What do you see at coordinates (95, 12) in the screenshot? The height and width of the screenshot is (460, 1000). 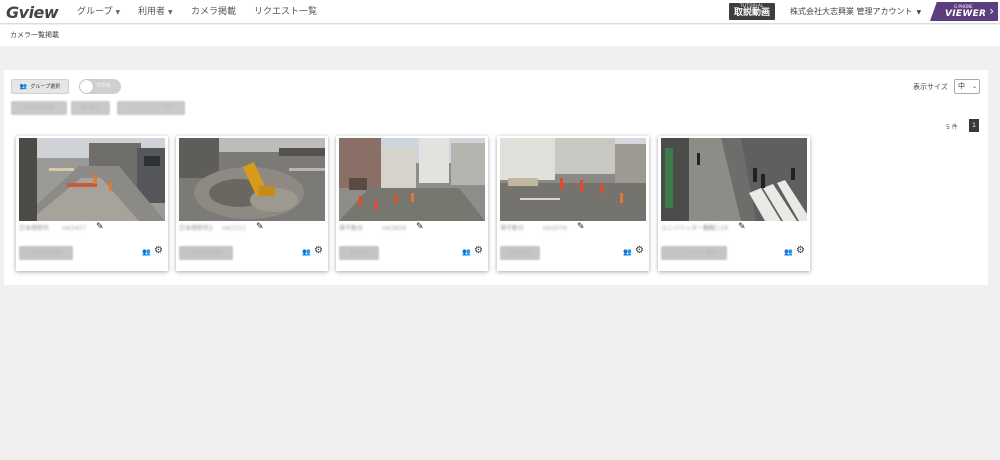 I see `nav-item-label: グループ` at bounding box center [95, 12].